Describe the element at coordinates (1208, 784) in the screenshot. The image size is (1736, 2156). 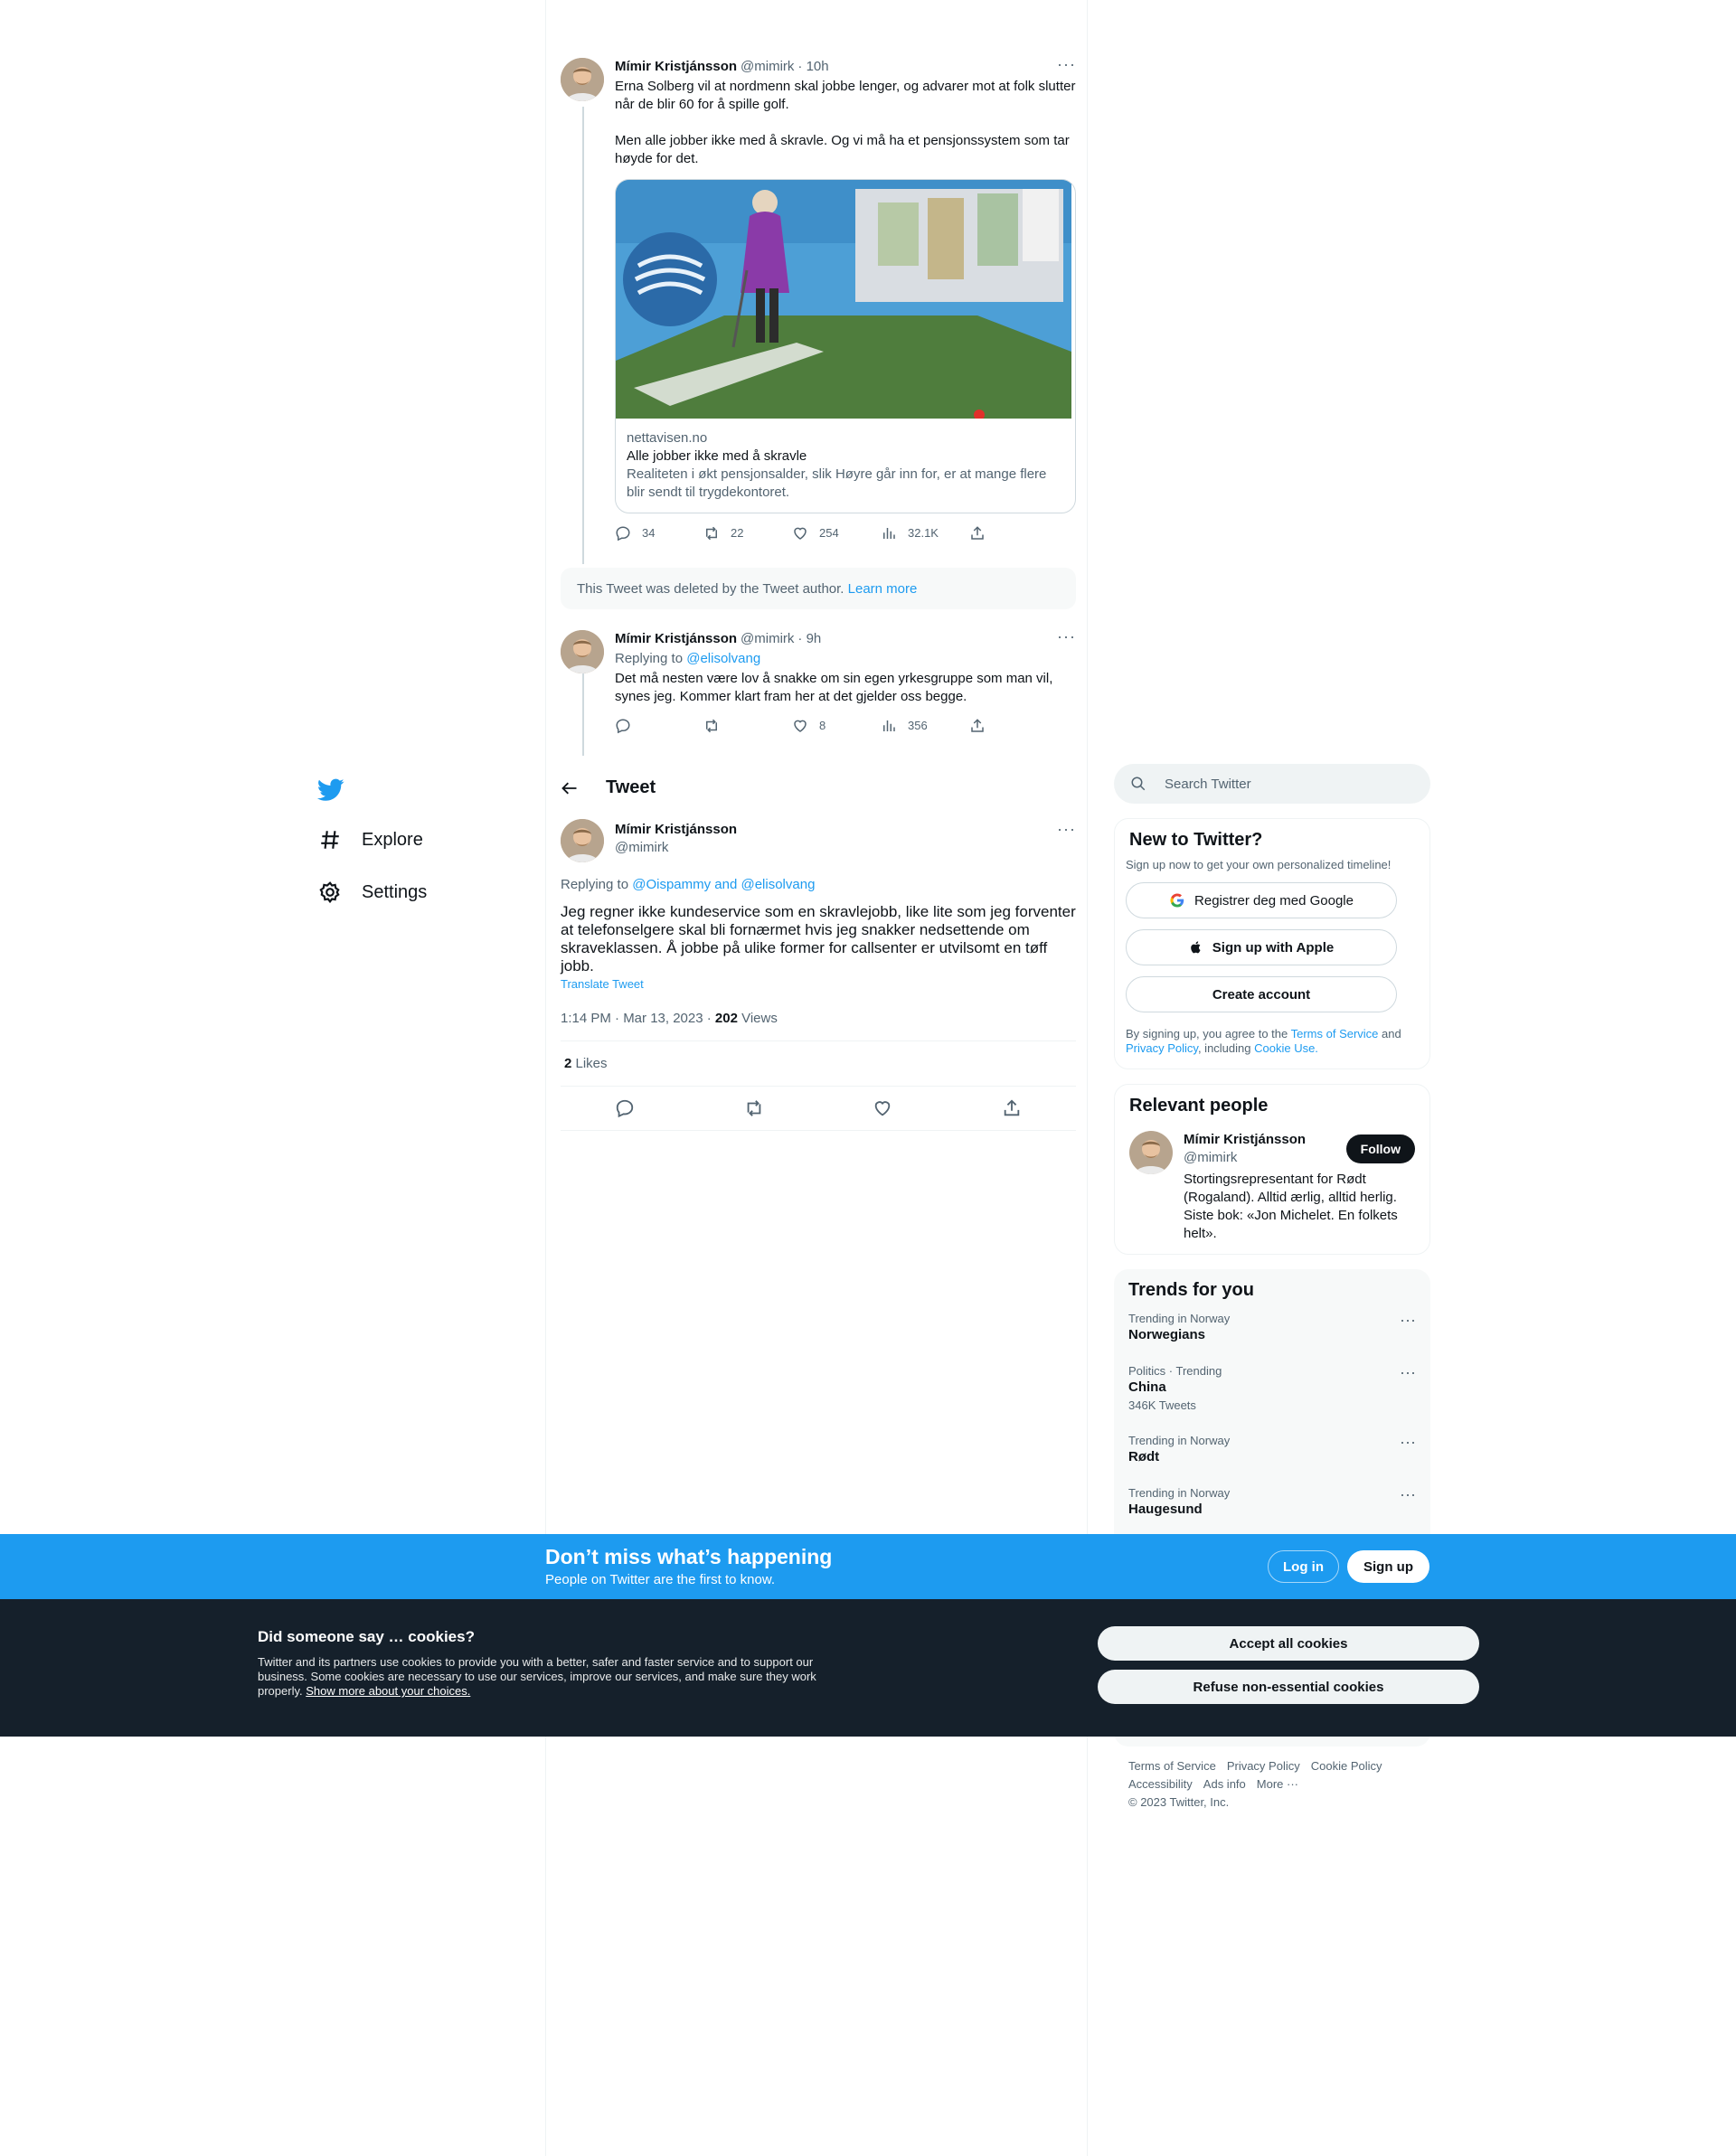
I see `search-placeholder: Search Twitter` at that location.